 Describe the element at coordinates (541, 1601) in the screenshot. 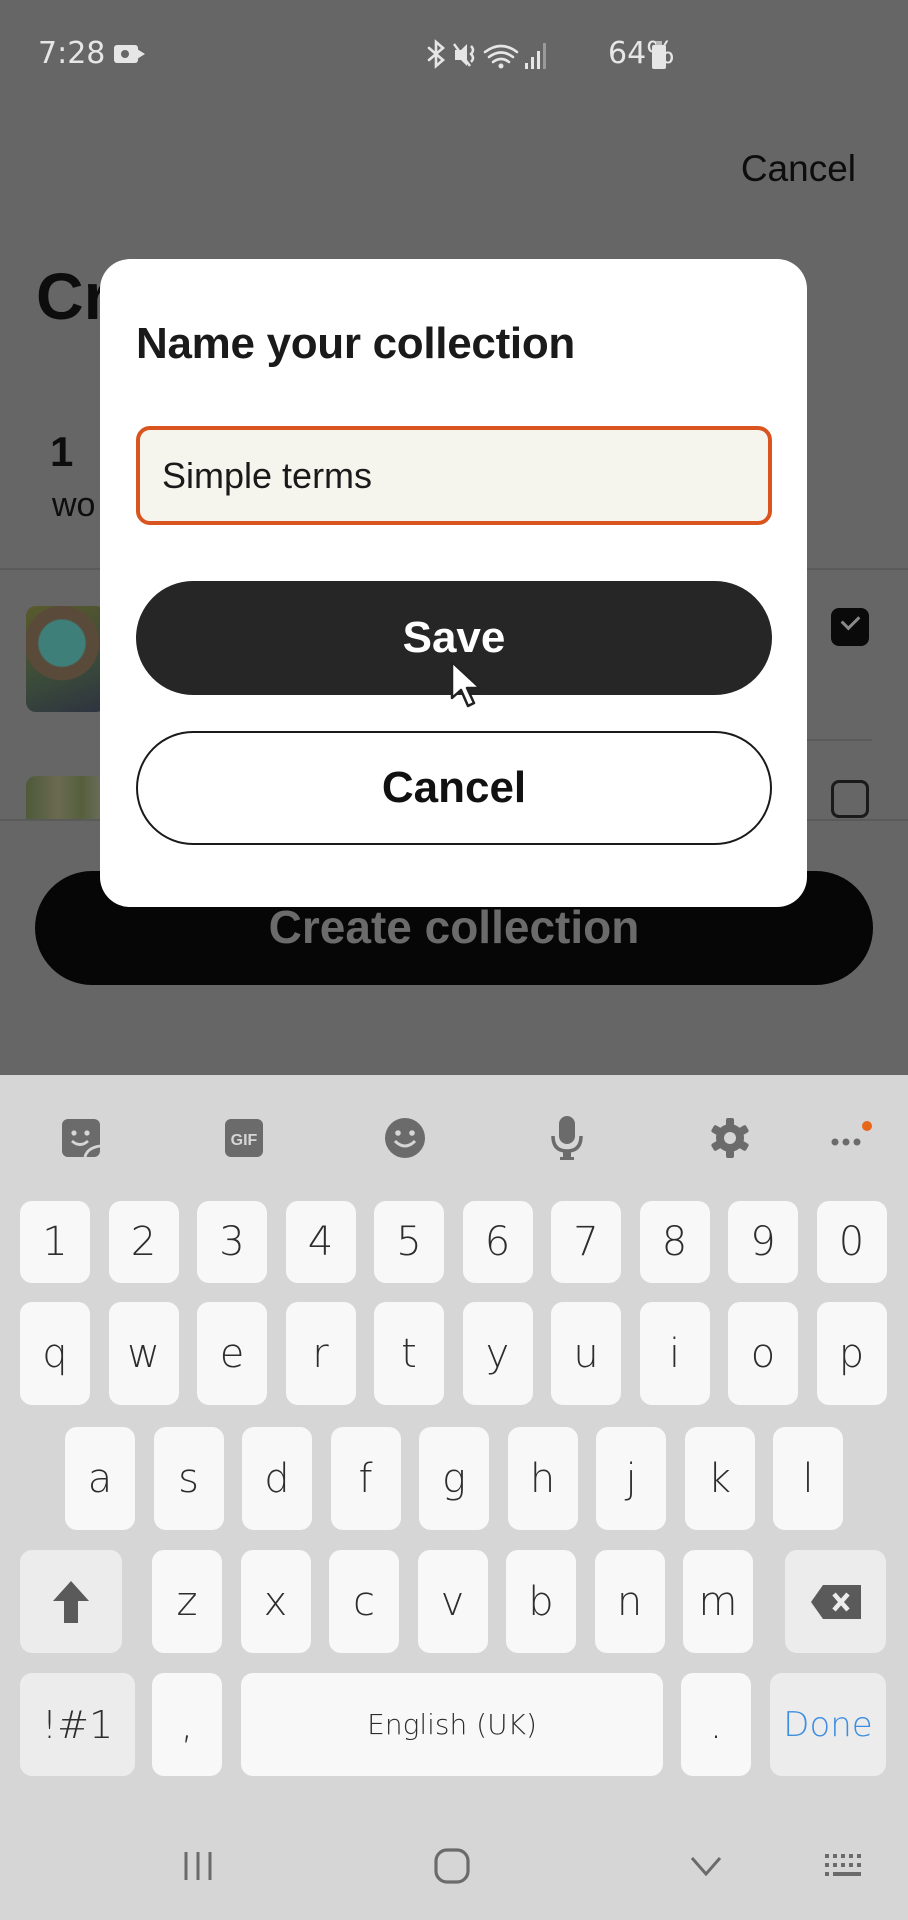

I see `key-b: b` at that location.